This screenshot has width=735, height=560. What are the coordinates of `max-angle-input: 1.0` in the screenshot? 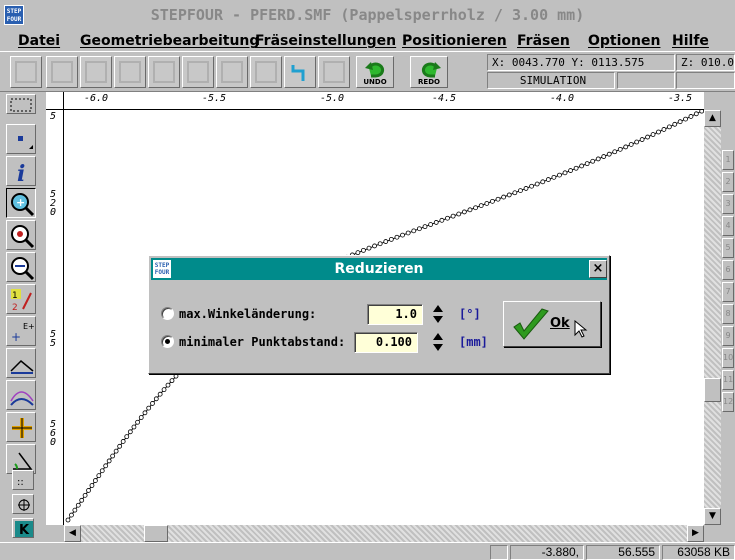 It's located at (395, 314).